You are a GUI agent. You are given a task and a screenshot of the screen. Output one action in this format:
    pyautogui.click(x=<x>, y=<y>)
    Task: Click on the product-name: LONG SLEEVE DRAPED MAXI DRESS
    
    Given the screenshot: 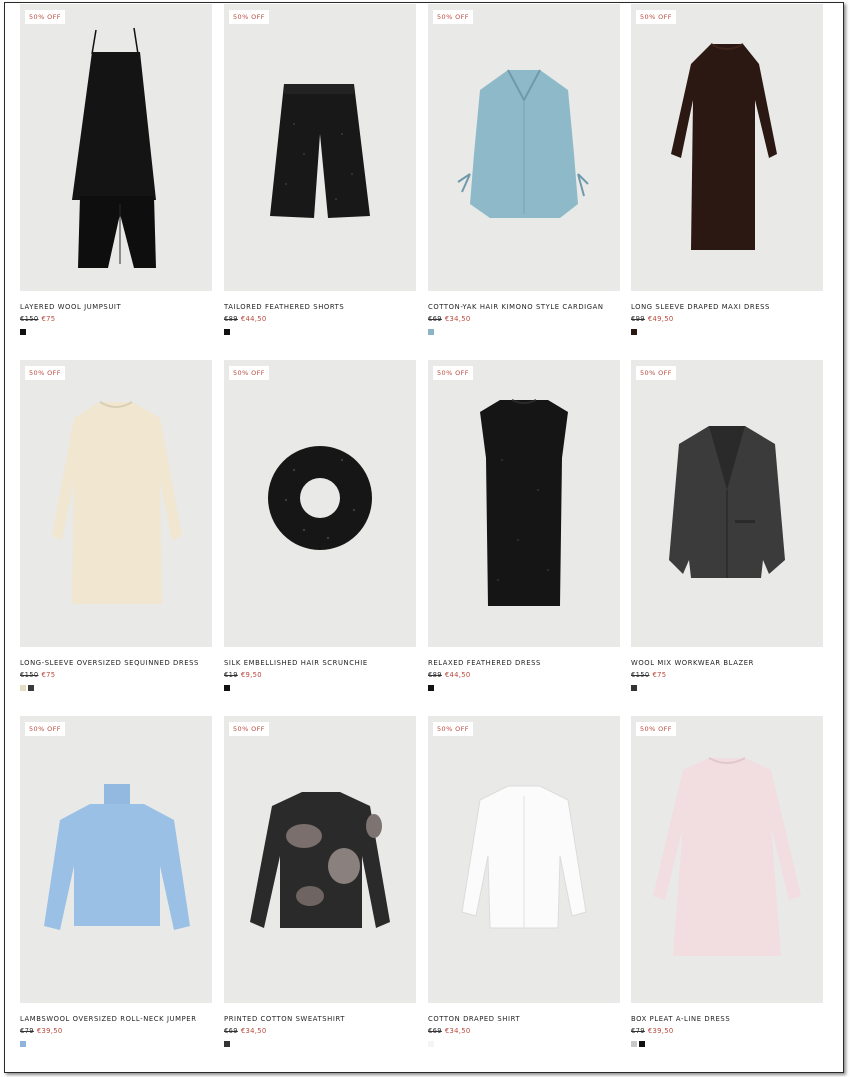 What is the action you would take?
    pyautogui.click(x=727, y=307)
    